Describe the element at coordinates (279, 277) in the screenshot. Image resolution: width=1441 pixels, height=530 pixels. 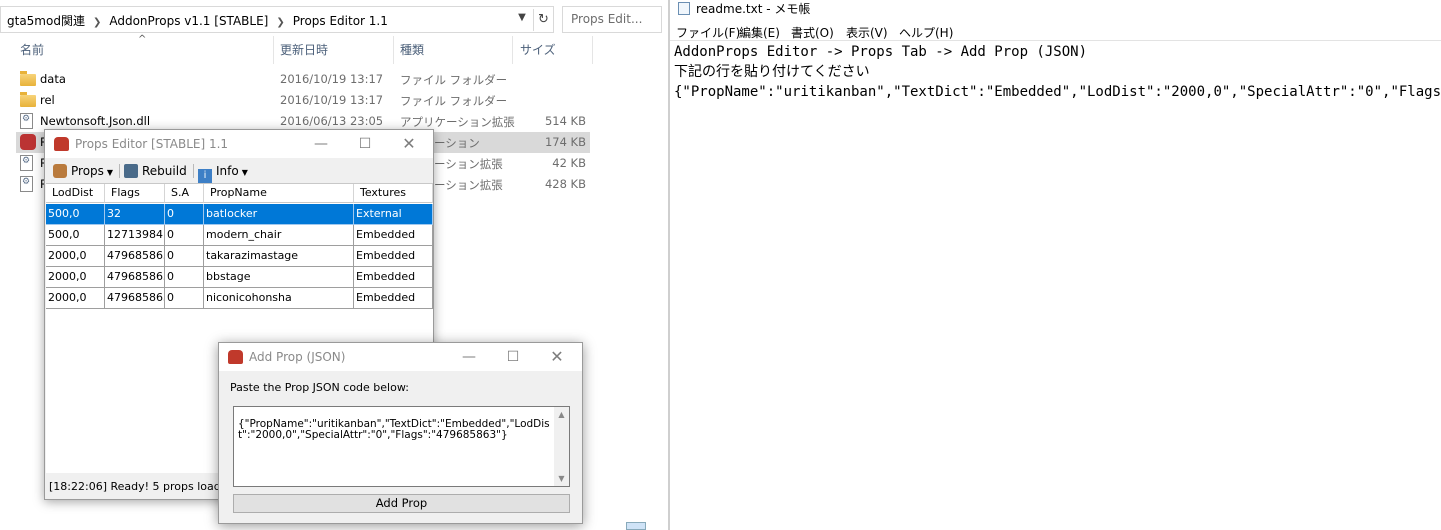
I see `cell-propname: bbstage` at that location.